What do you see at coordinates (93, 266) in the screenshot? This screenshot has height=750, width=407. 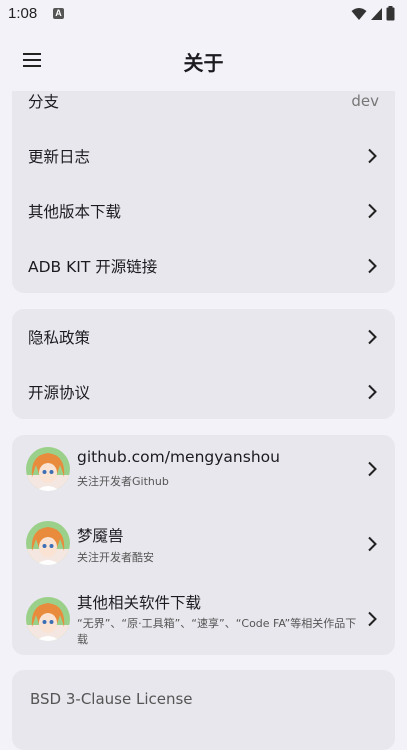 I see `row-label: ADB KIT 开源链接` at bounding box center [93, 266].